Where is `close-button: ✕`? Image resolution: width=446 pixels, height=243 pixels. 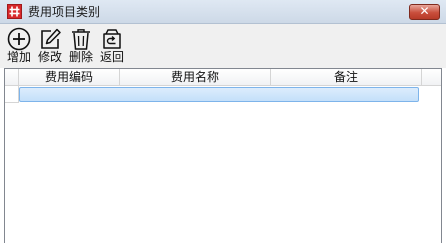 close-button: ✕ is located at coordinates (424, 12).